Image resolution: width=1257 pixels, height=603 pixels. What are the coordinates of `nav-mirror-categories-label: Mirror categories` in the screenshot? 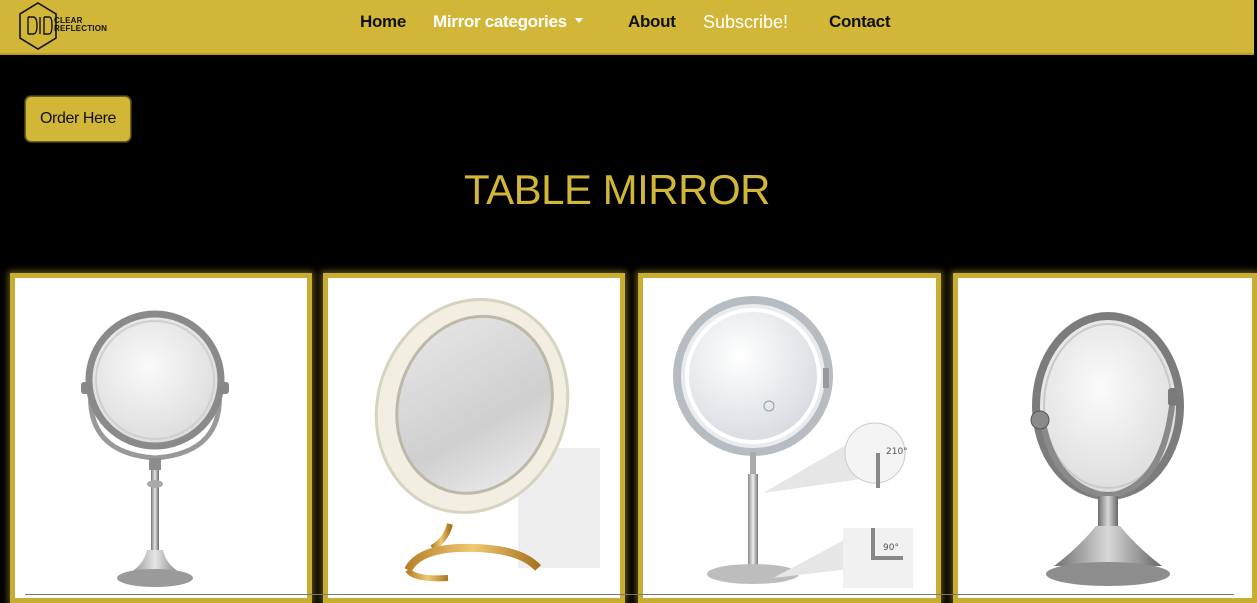 It's located at (500, 21).